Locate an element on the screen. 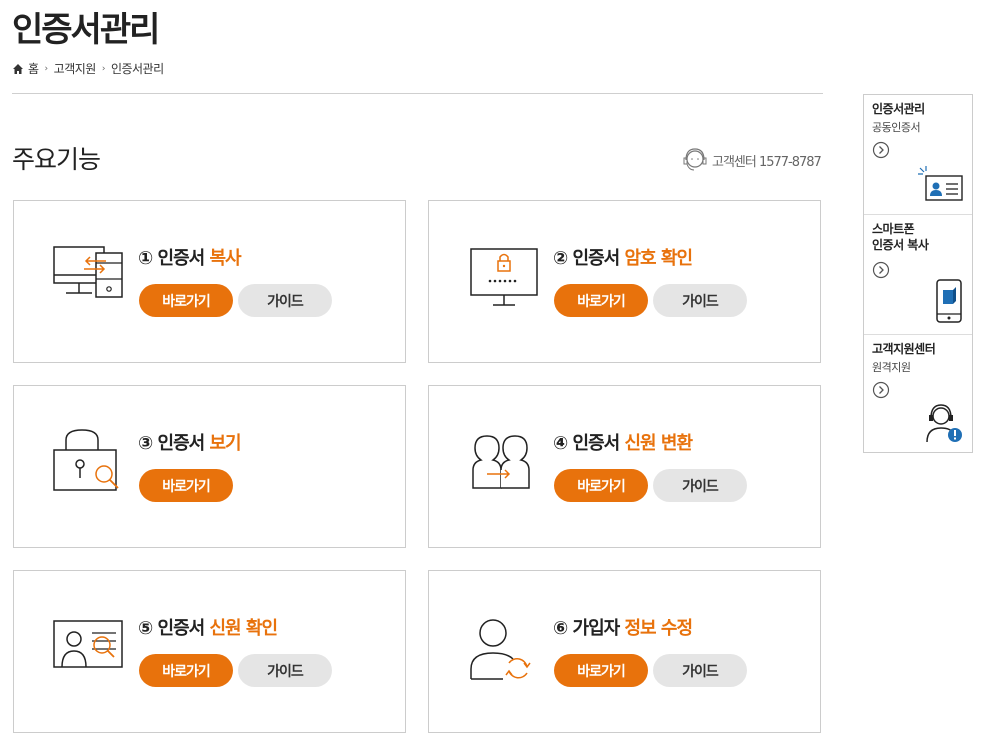  breadcrumb-current: 인증서관리 is located at coordinates (137, 69).